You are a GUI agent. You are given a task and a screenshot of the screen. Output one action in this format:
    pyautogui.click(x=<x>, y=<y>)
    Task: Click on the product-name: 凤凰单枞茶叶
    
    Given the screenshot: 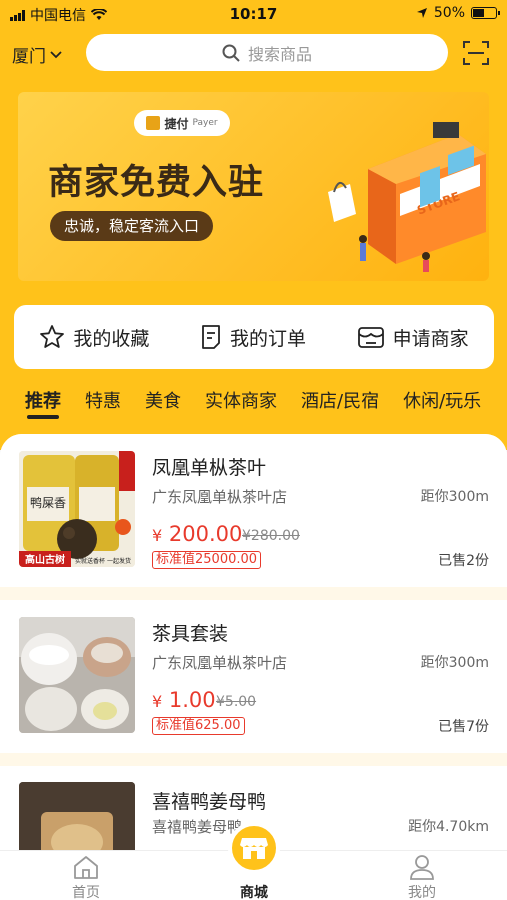 What is the action you would take?
    pyautogui.click(x=209, y=468)
    